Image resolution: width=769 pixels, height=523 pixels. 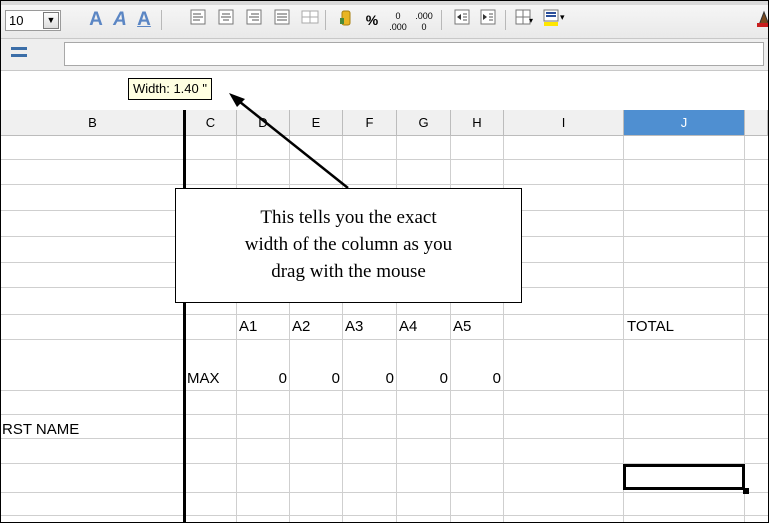 I want to click on callout-arrow, so click(x=289, y=141).